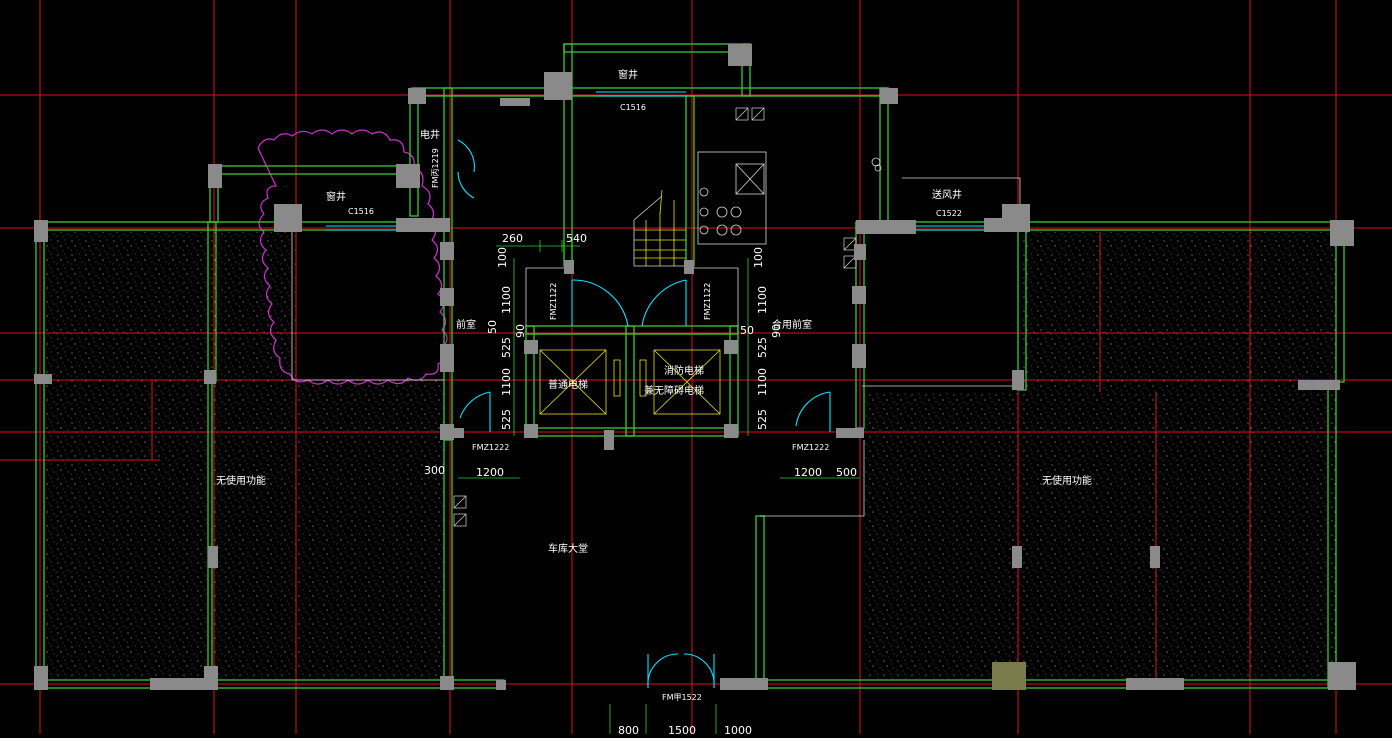  What do you see at coordinates (1067, 480) in the screenshot?
I see `room-label-undefined-right: 无使用功能` at bounding box center [1067, 480].